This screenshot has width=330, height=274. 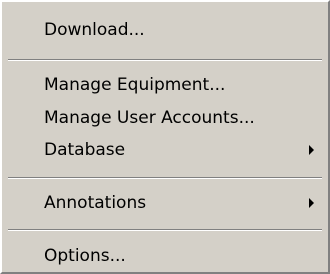 I want to click on menu-item-label: Database, so click(x=85, y=150).